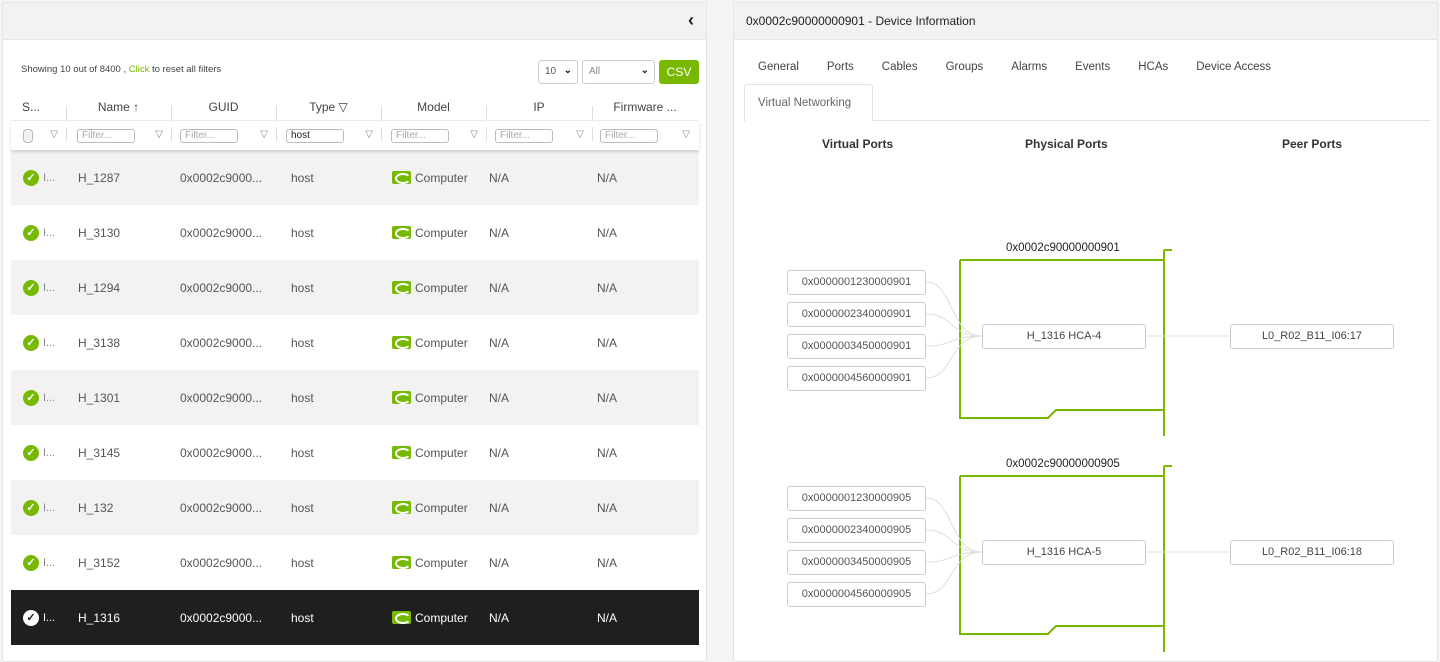 This screenshot has width=1440, height=662. I want to click on virtual-port-node: 0x0000002340000905, so click(856, 530).